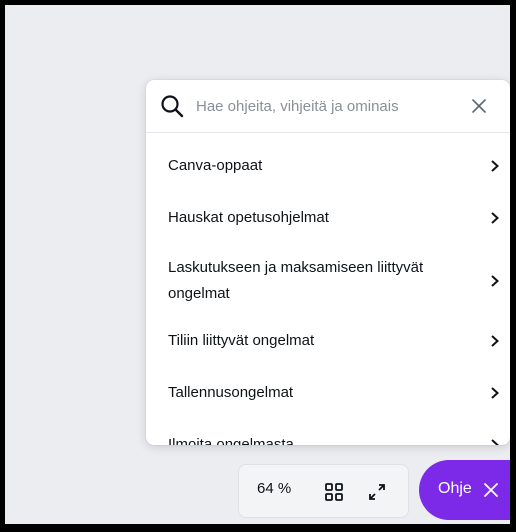  What do you see at coordinates (334, 492) in the screenshot?
I see `grid-view-icon` at bounding box center [334, 492].